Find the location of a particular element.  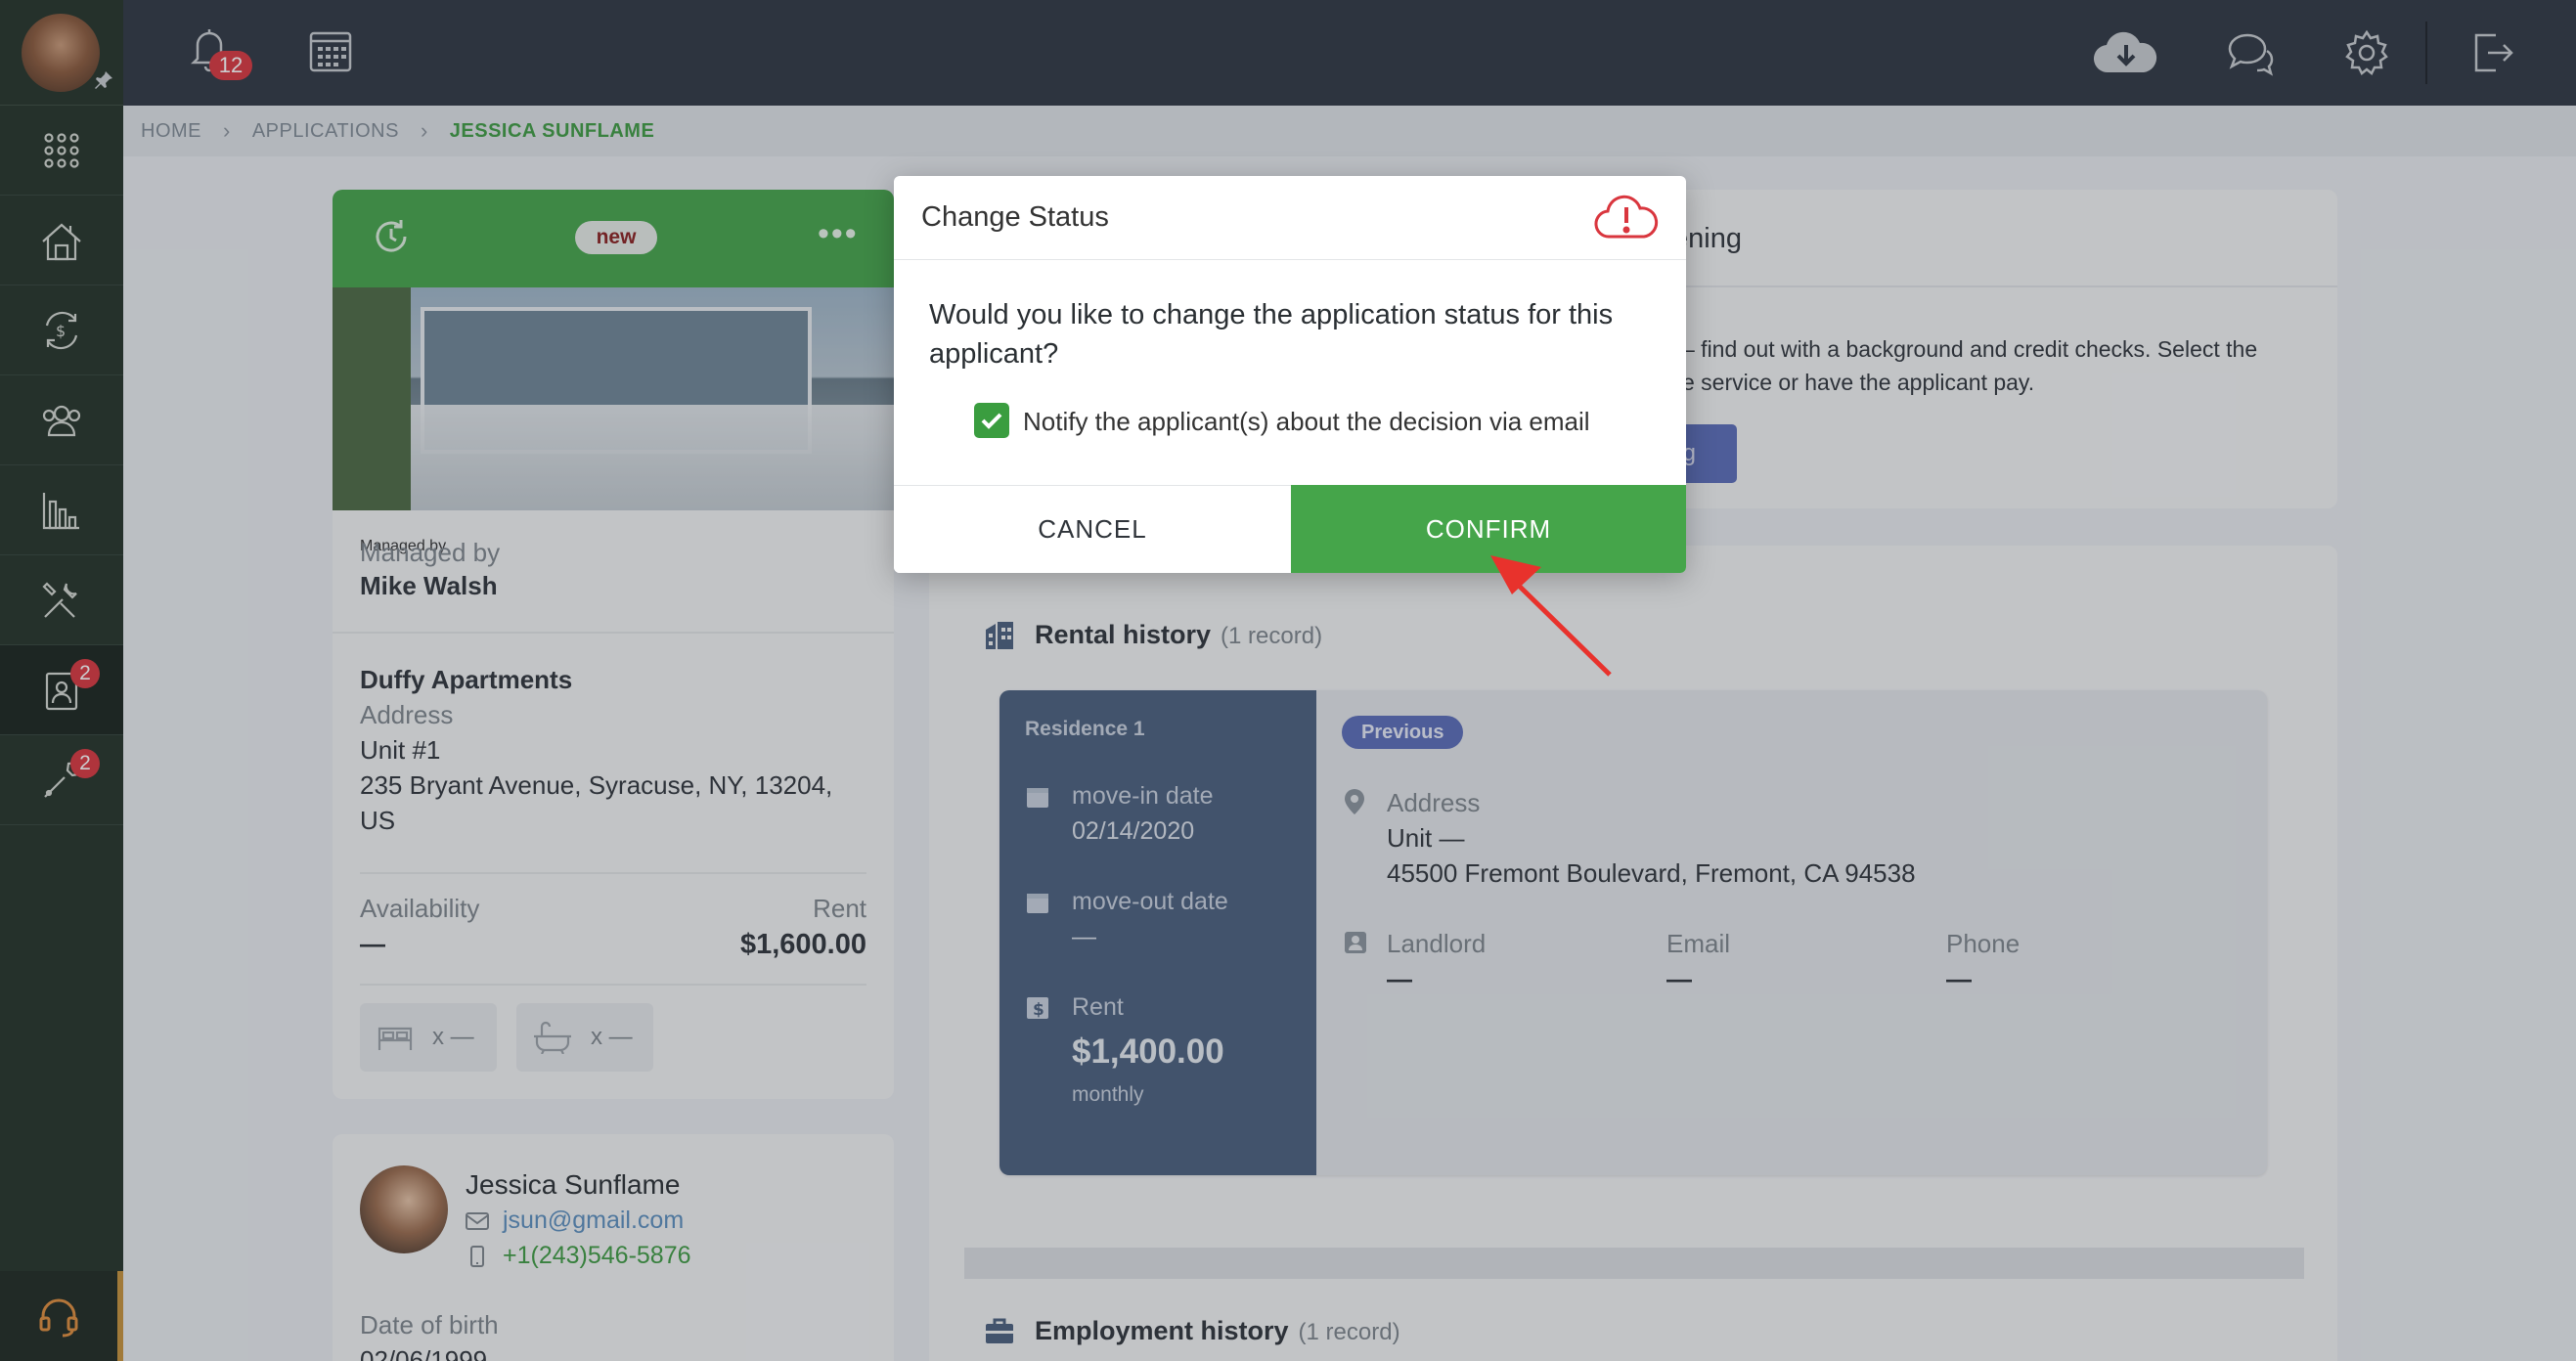

modal-title: Change Status is located at coordinates (1015, 217).